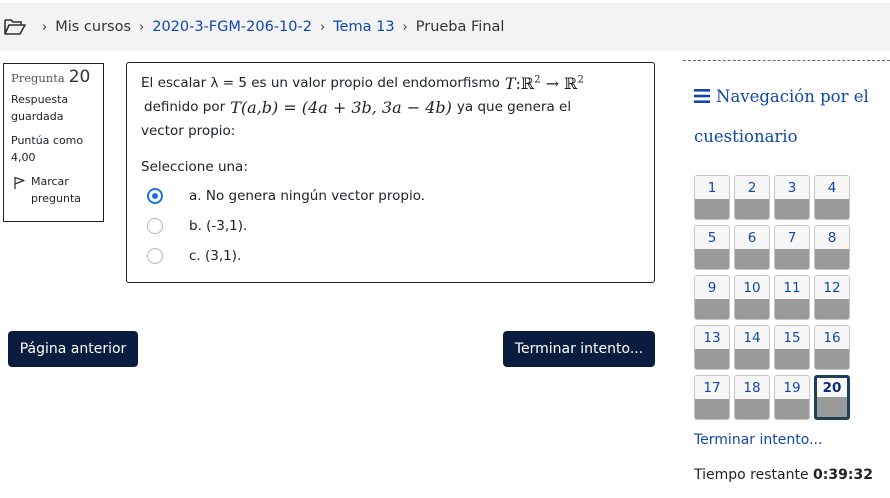 The width and height of the screenshot is (890, 498). Describe the element at coordinates (514, 107) in the screenshot. I see `question-text-3: ya que genera el` at that location.